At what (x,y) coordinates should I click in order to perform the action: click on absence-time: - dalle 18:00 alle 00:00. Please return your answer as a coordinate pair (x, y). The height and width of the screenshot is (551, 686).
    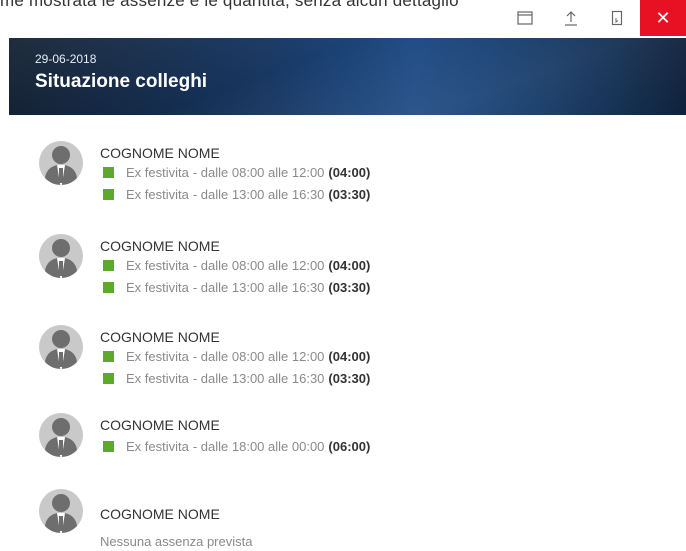
    Looking at the image, I should click on (258, 446).